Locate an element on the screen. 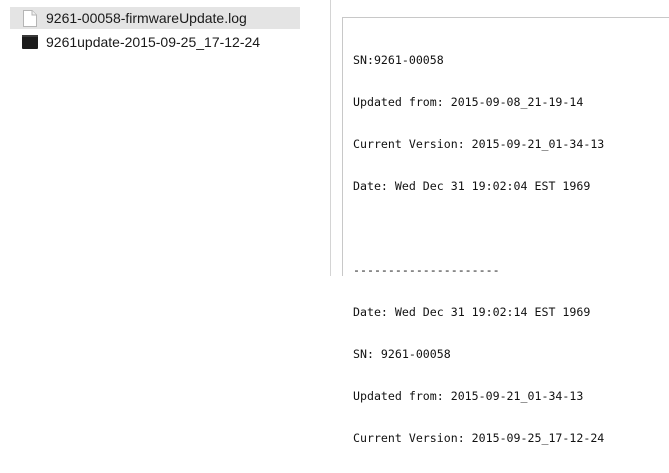 The image size is (669, 473). log-line: Updated from: 2015-09-08_21-19-14 is located at coordinates (468, 102).